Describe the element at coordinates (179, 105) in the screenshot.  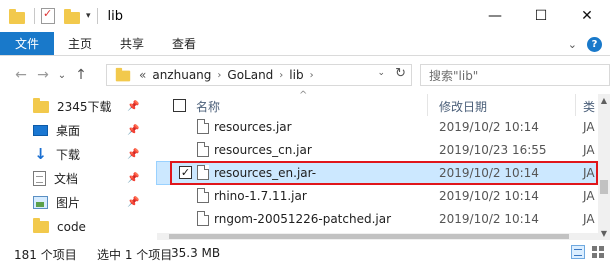
I see `select-all-checkbox` at that location.